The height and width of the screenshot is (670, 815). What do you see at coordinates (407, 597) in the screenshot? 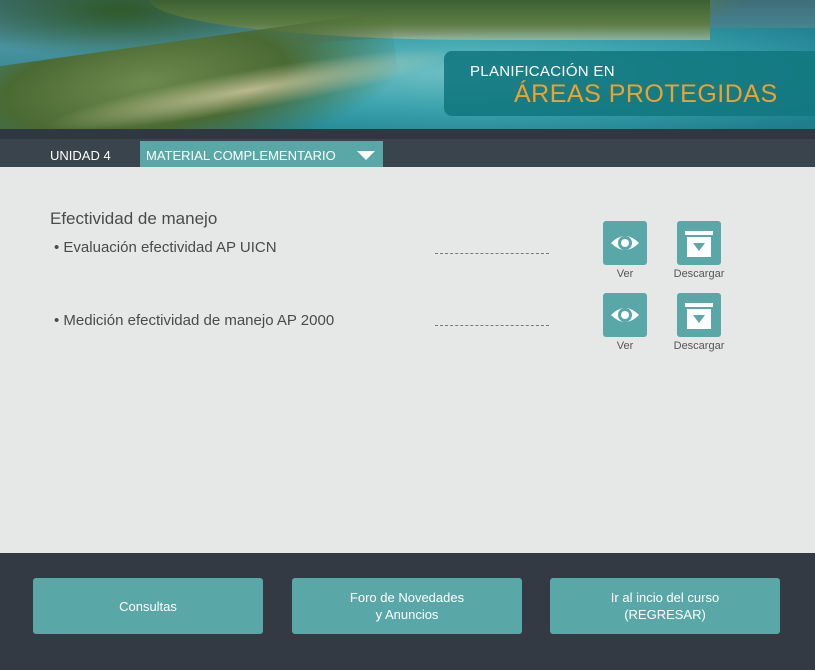
I see `foro-label-line1: Foro de Novedades` at bounding box center [407, 597].